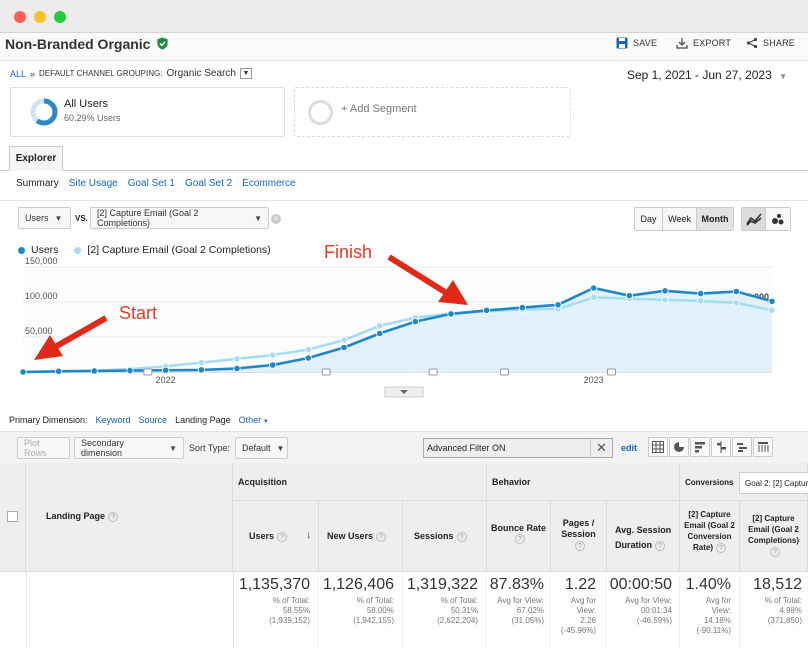 This screenshot has height=648, width=808. What do you see at coordinates (636, 43) in the screenshot?
I see `save-button: SAVE` at bounding box center [636, 43].